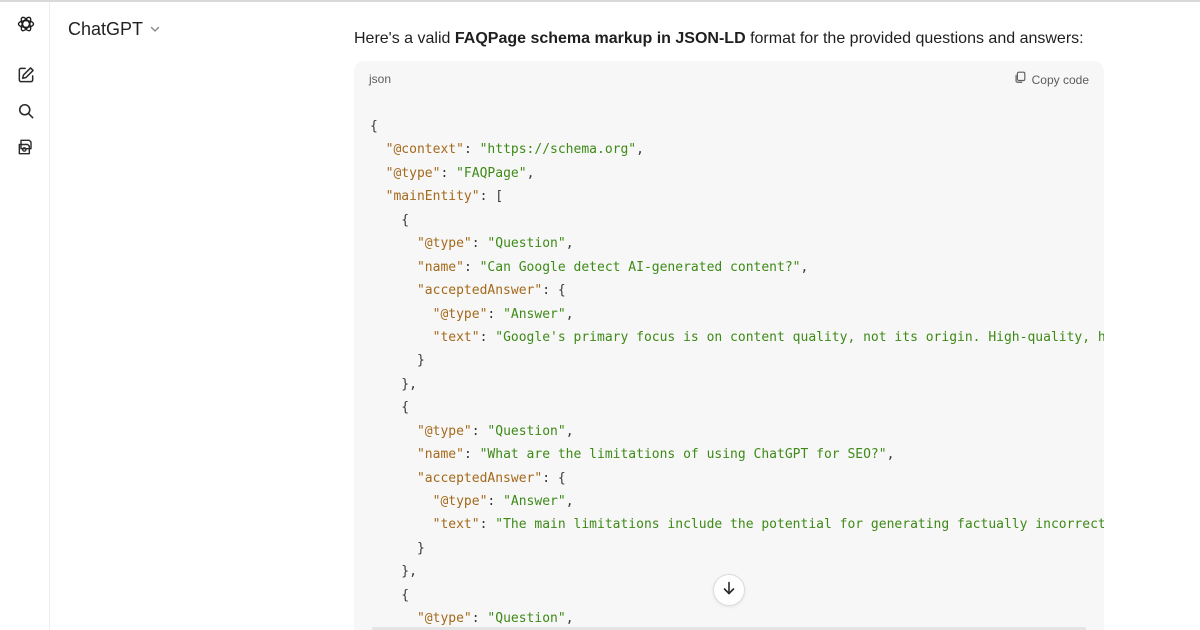  Describe the element at coordinates (729, 79) in the screenshot. I see `code-block-header: json Copy code` at that location.